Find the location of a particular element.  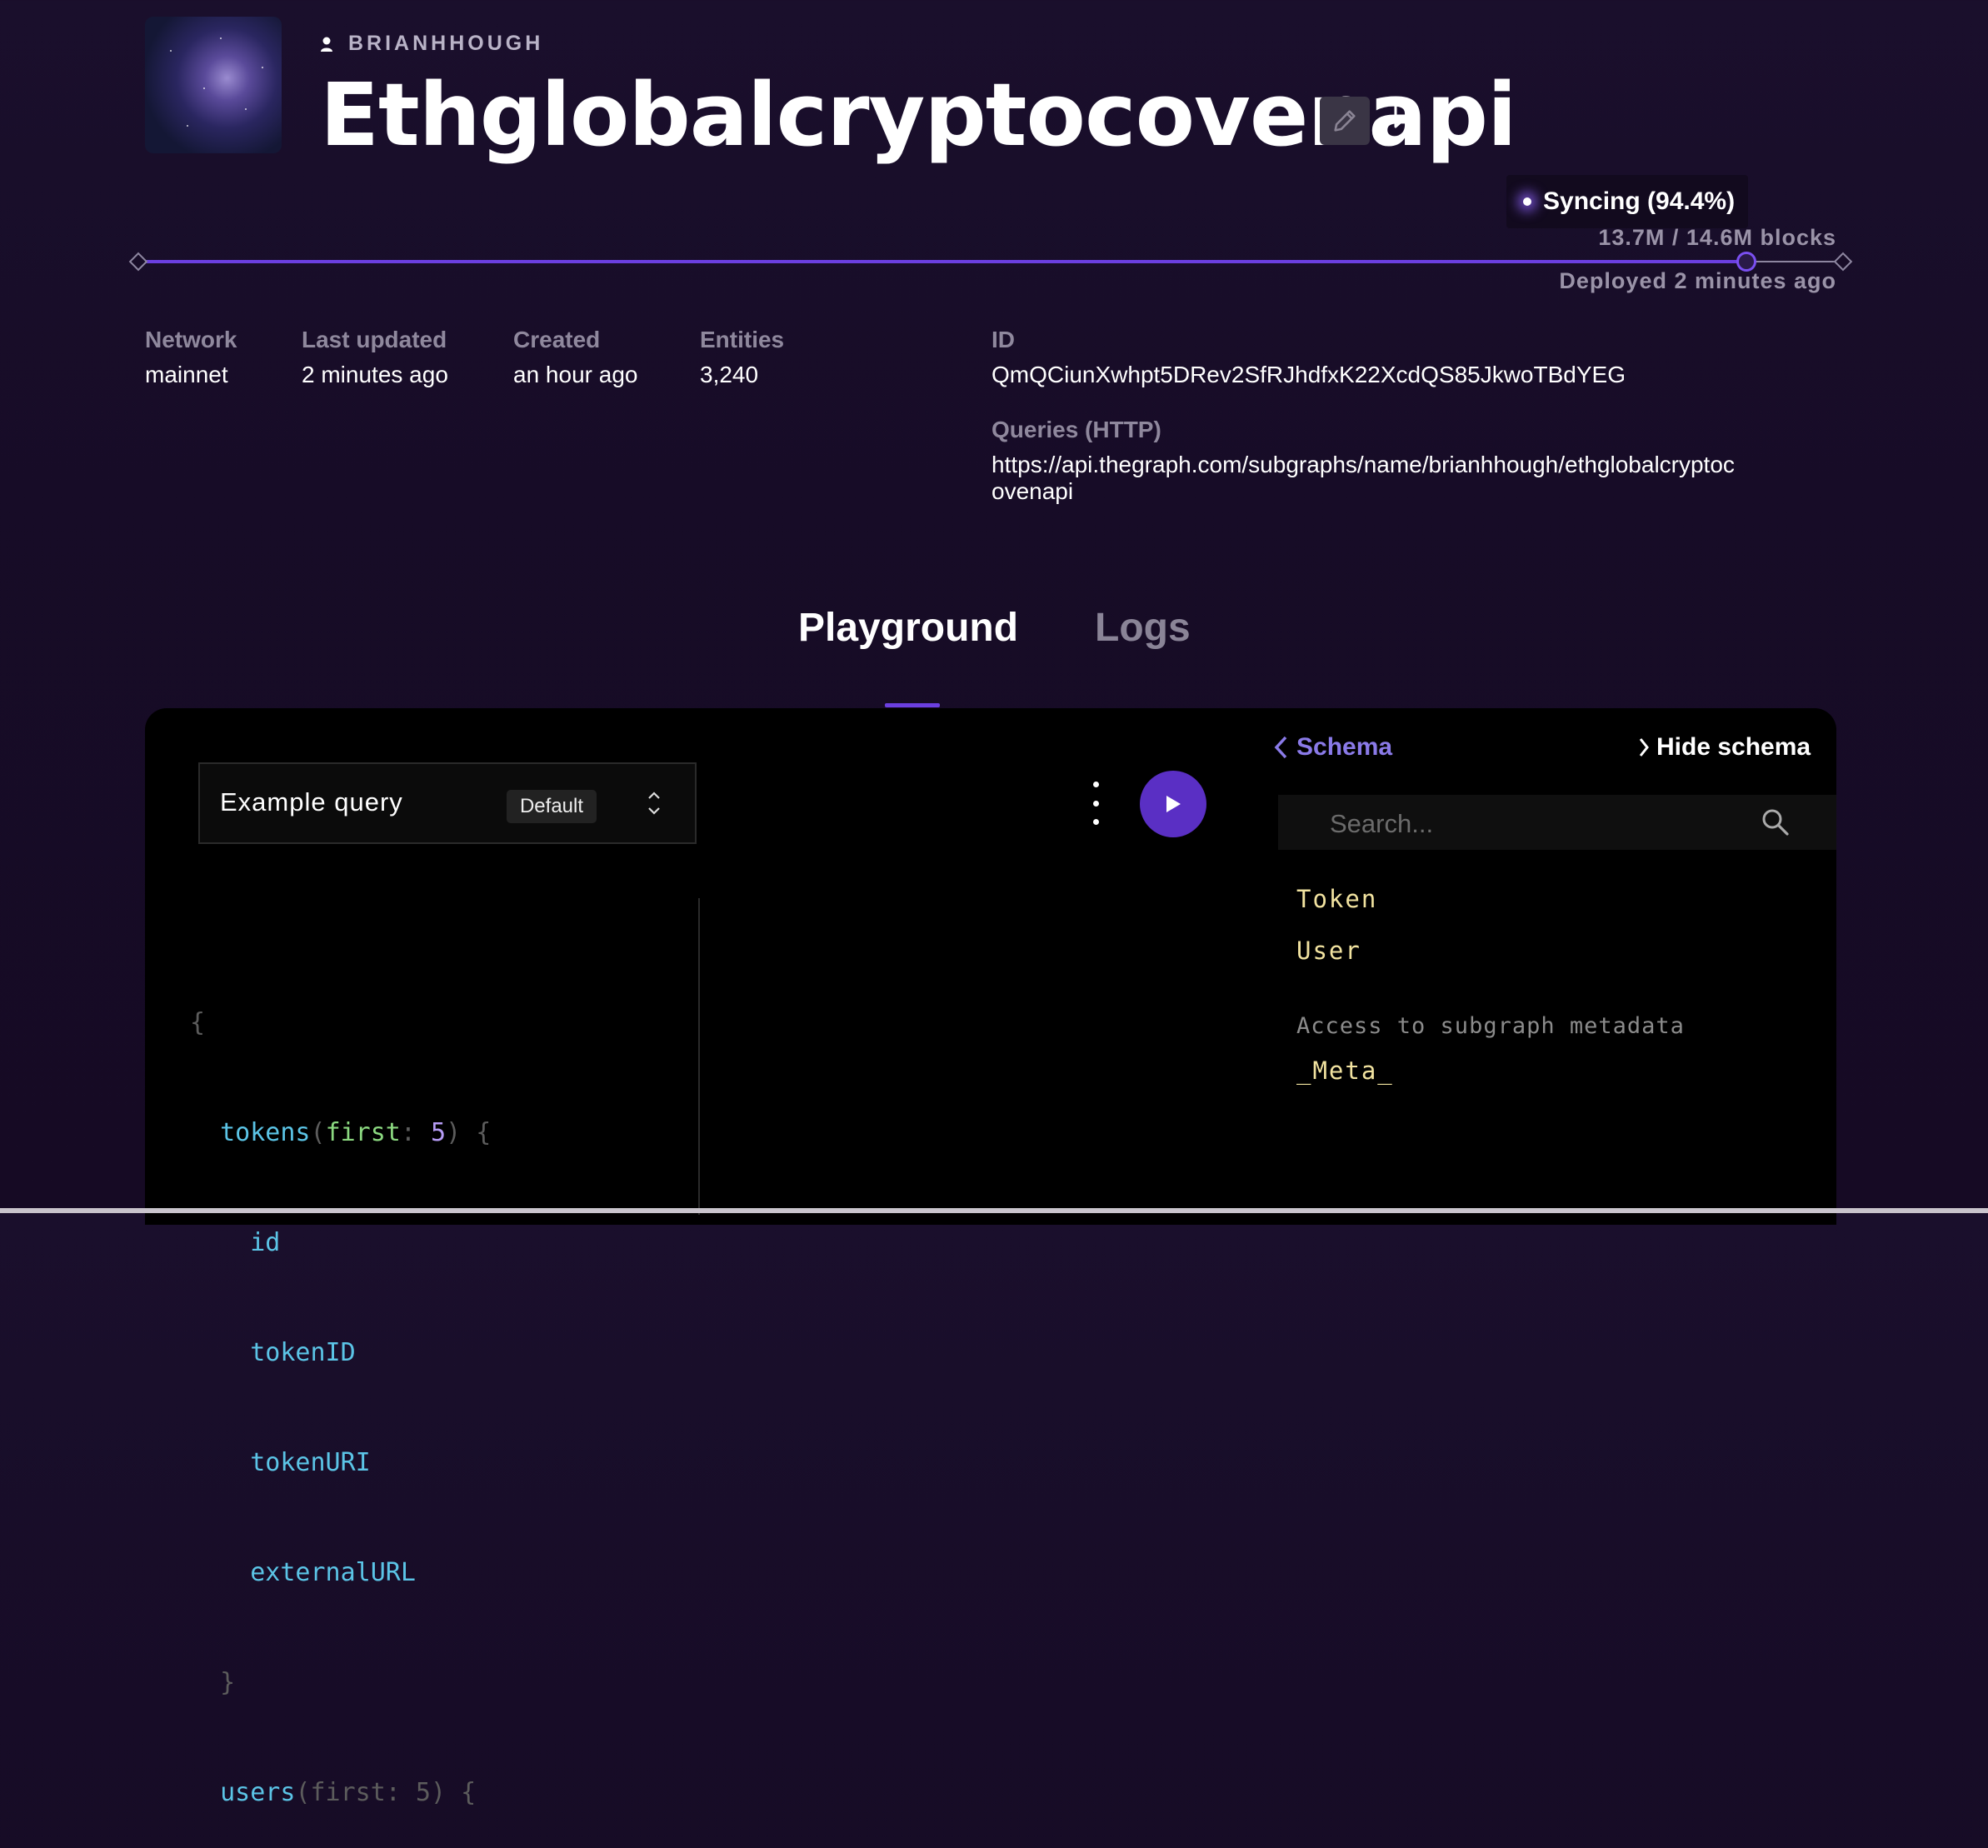

queries-url-line2: ovenapi is located at coordinates (1032, 491).